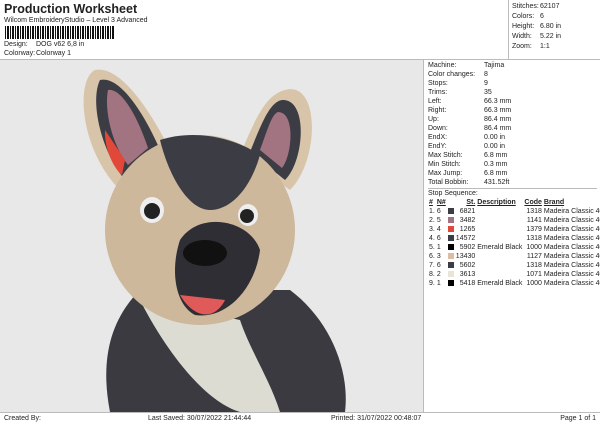 The height and width of the screenshot is (424, 600). What do you see at coordinates (512, 155) in the screenshot?
I see `detail-row: Max Stitch: 6.8 mm` at bounding box center [512, 155].